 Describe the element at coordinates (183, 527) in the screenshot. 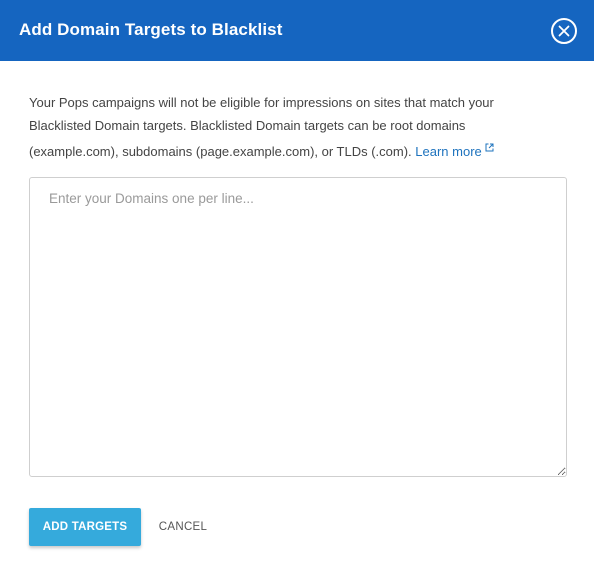

I see `cancel-button: CANCEL` at that location.